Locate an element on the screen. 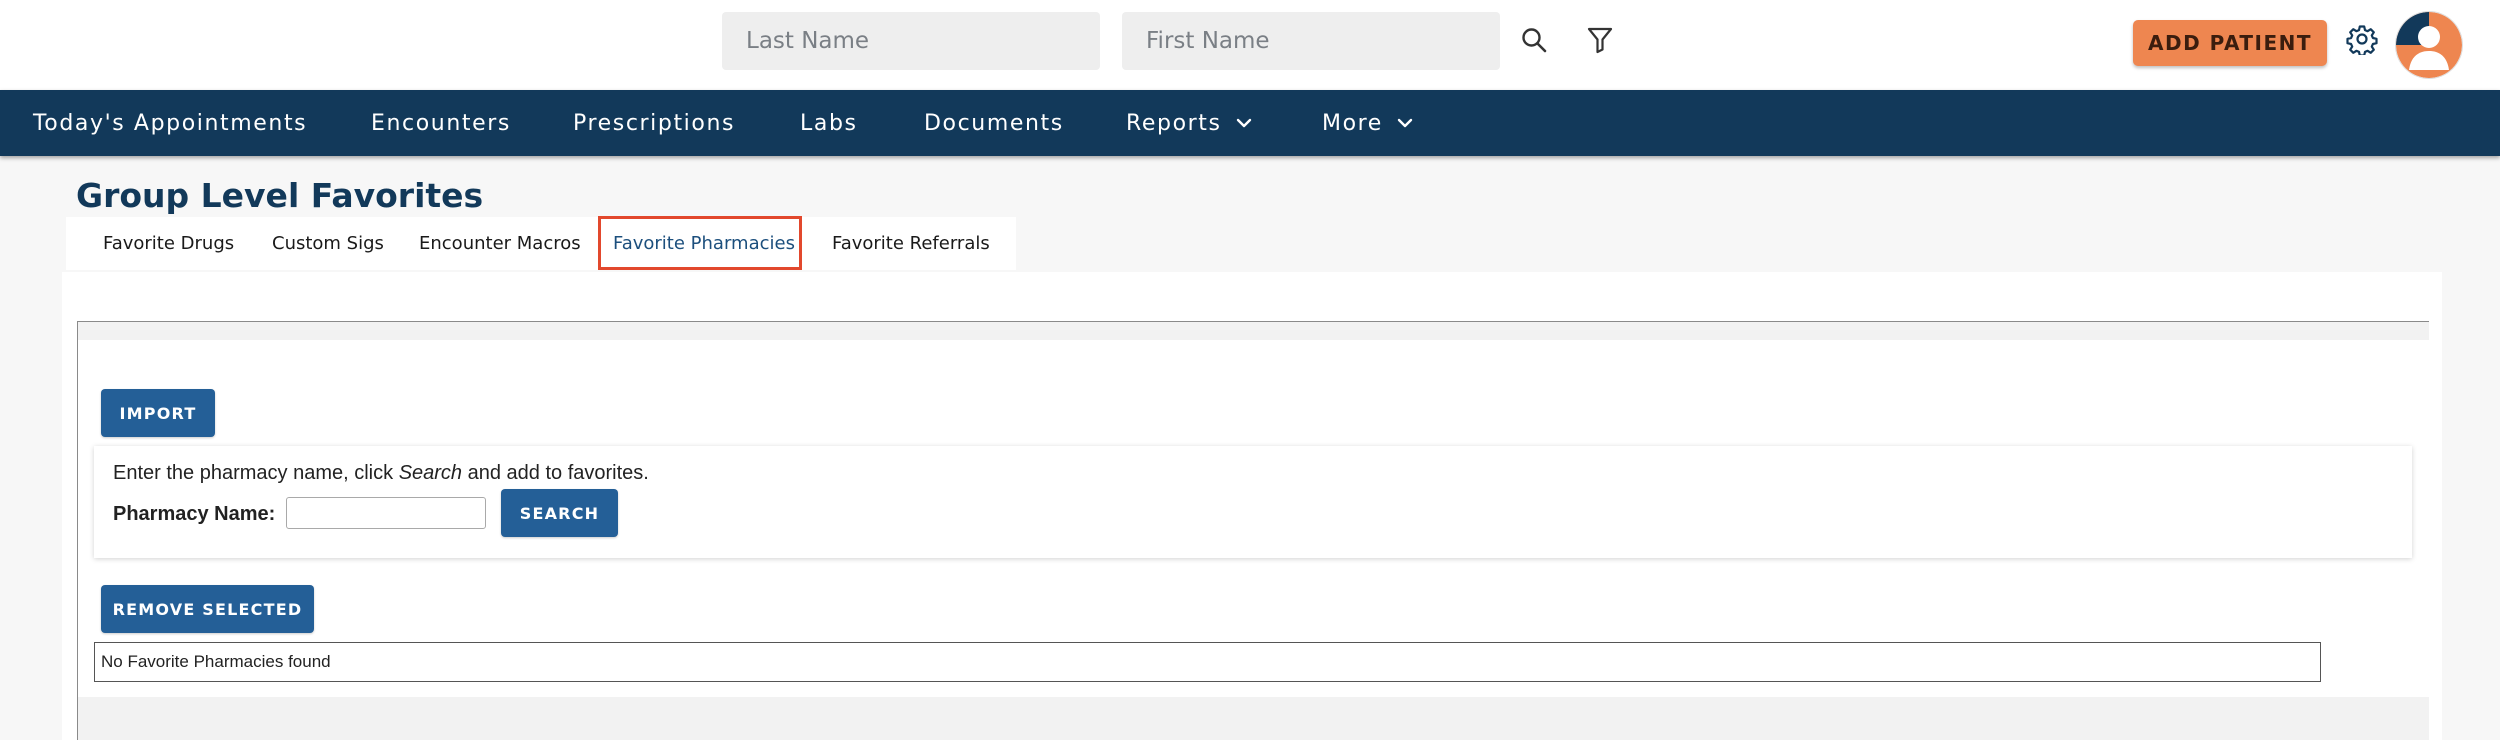  instruction-emphasis: Search is located at coordinates (430, 473).